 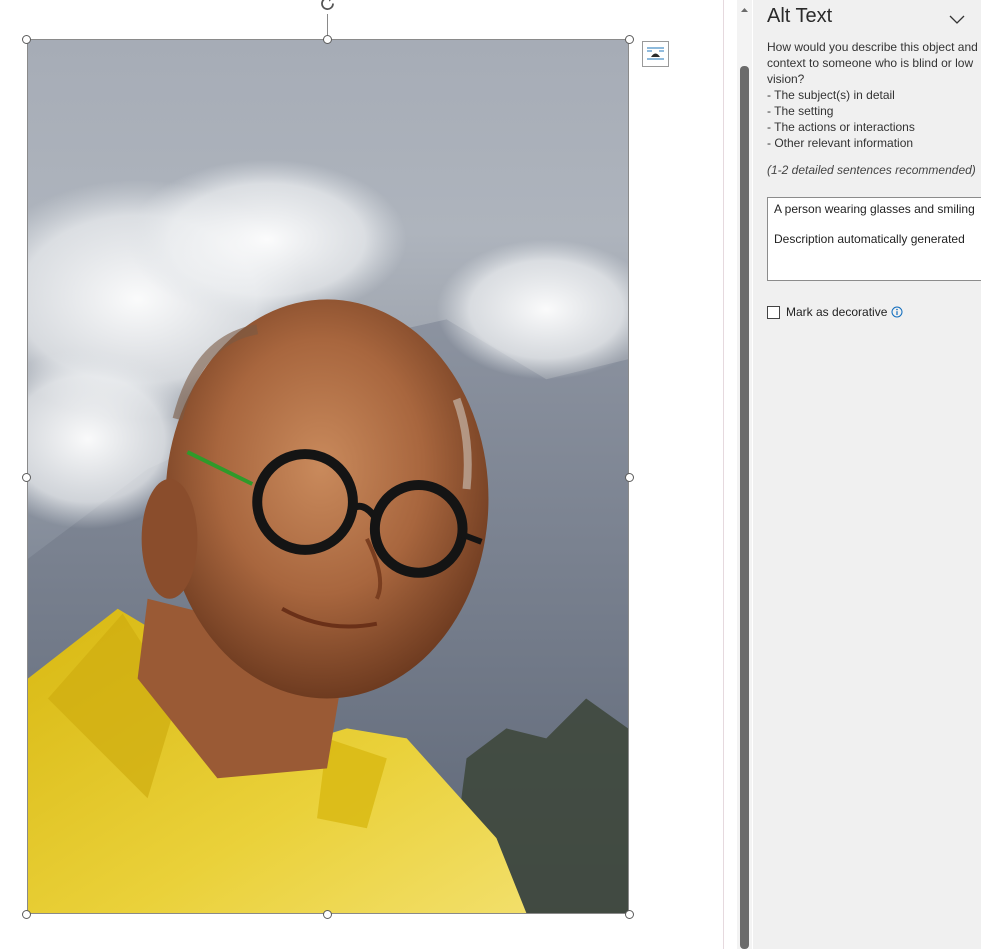 I want to click on layout-options-button, so click(x=655, y=54).